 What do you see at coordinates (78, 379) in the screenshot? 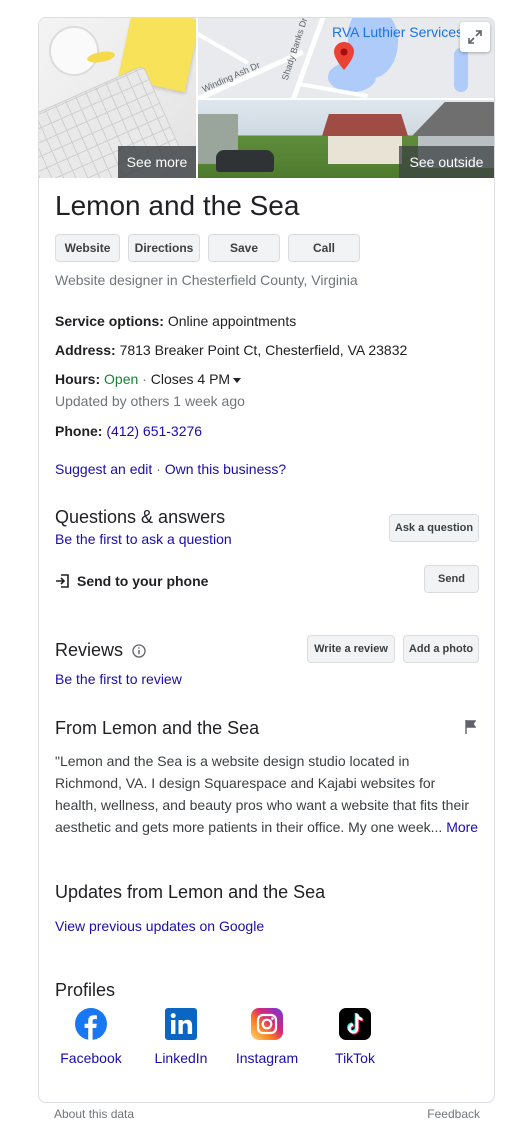
I see `hours-label: Hours:` at bounding box center [78, 379].